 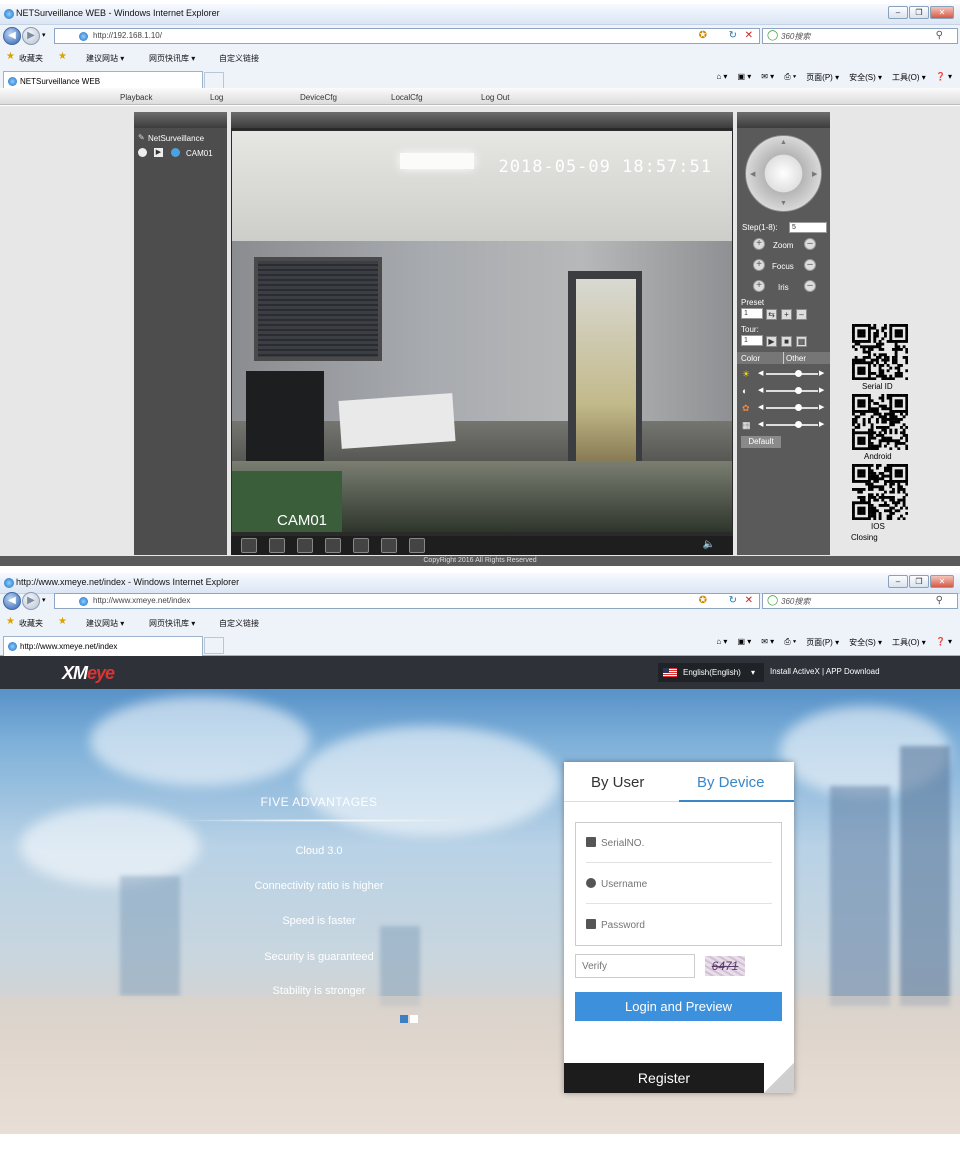 What do you see at coordinates (810, 244) in the screenshot?
I see `zoom-out-icon: –` at bounding box center [810, 244].